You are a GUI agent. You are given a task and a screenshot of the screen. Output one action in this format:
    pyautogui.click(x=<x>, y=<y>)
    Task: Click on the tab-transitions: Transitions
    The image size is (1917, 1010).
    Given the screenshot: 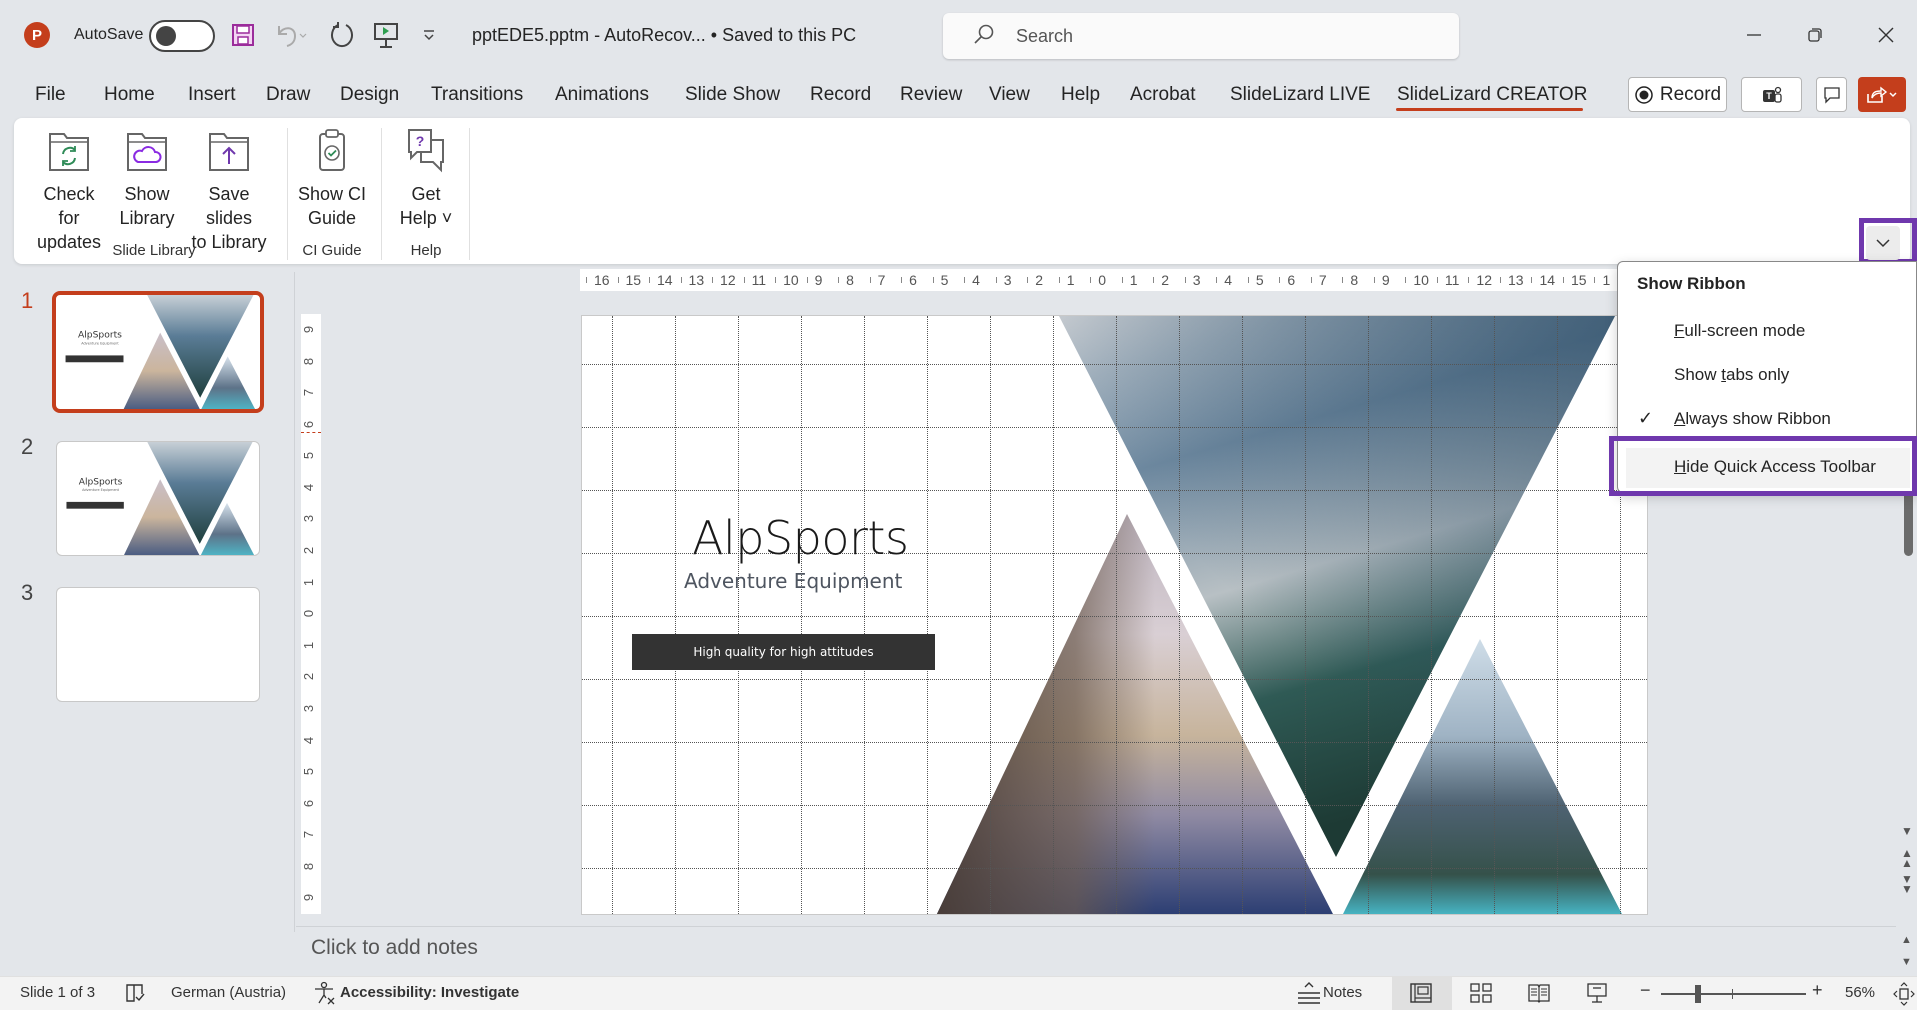 What is the action you would take?
    pyautogui.click(x=477, y=95)
    